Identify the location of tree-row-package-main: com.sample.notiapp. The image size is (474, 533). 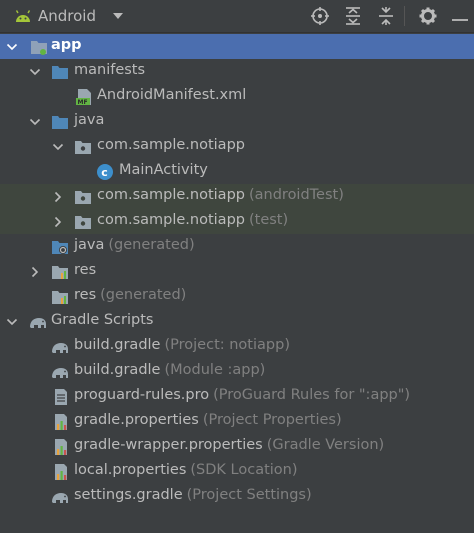
(237, 146).